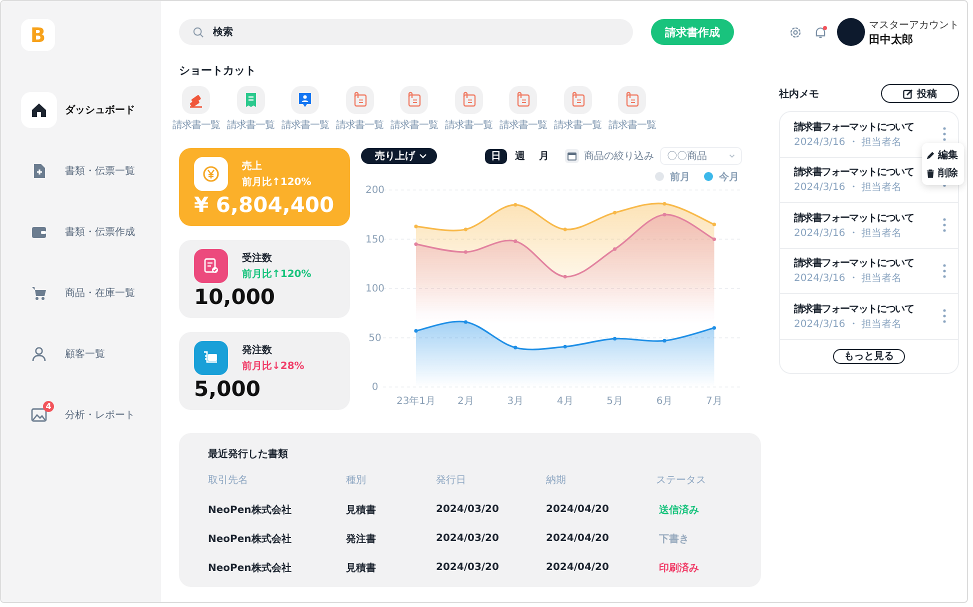 This screenshot has width=973, height=607. What do you see at coordinates (228, 481) in the screenshot?
I see `column-header: 取引先名` at bounding box center [228, 481].